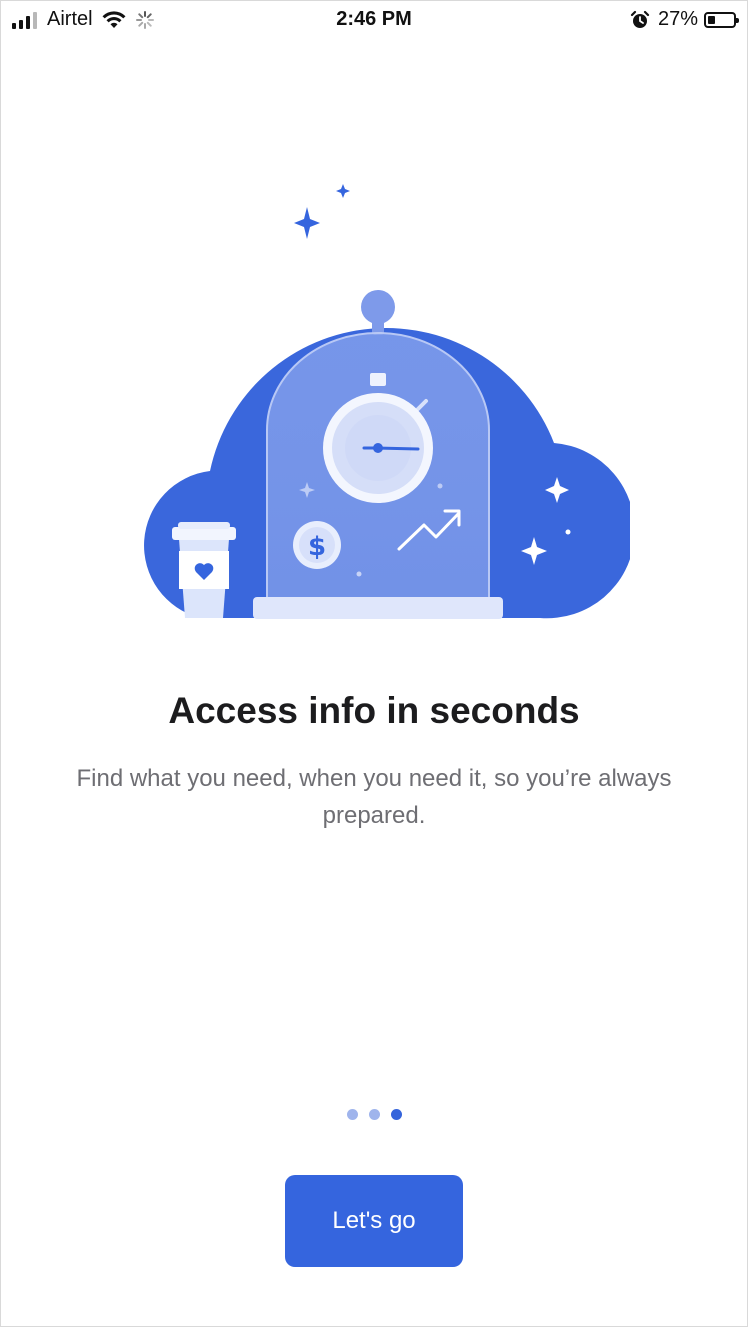  I want to click on battery-percentage: 27%, so click(677, 19).